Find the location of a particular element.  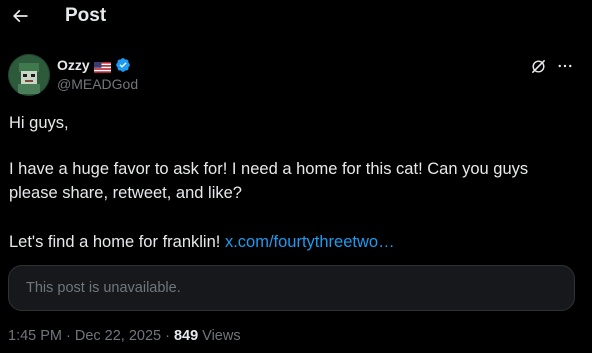

us-flag-icon is located at coordinates (102, 66).